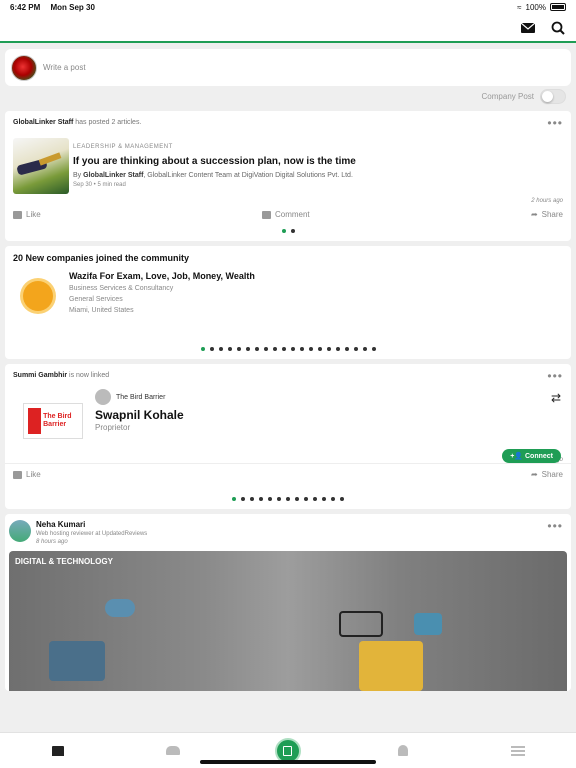 Image resolution: width=576 pixels, height=768 pixels. What do you see at coordinates (53, 421) in the screenshot?
I see `bird-barrier-logo: The Bird Barrier` at bounding box center [53, 421].